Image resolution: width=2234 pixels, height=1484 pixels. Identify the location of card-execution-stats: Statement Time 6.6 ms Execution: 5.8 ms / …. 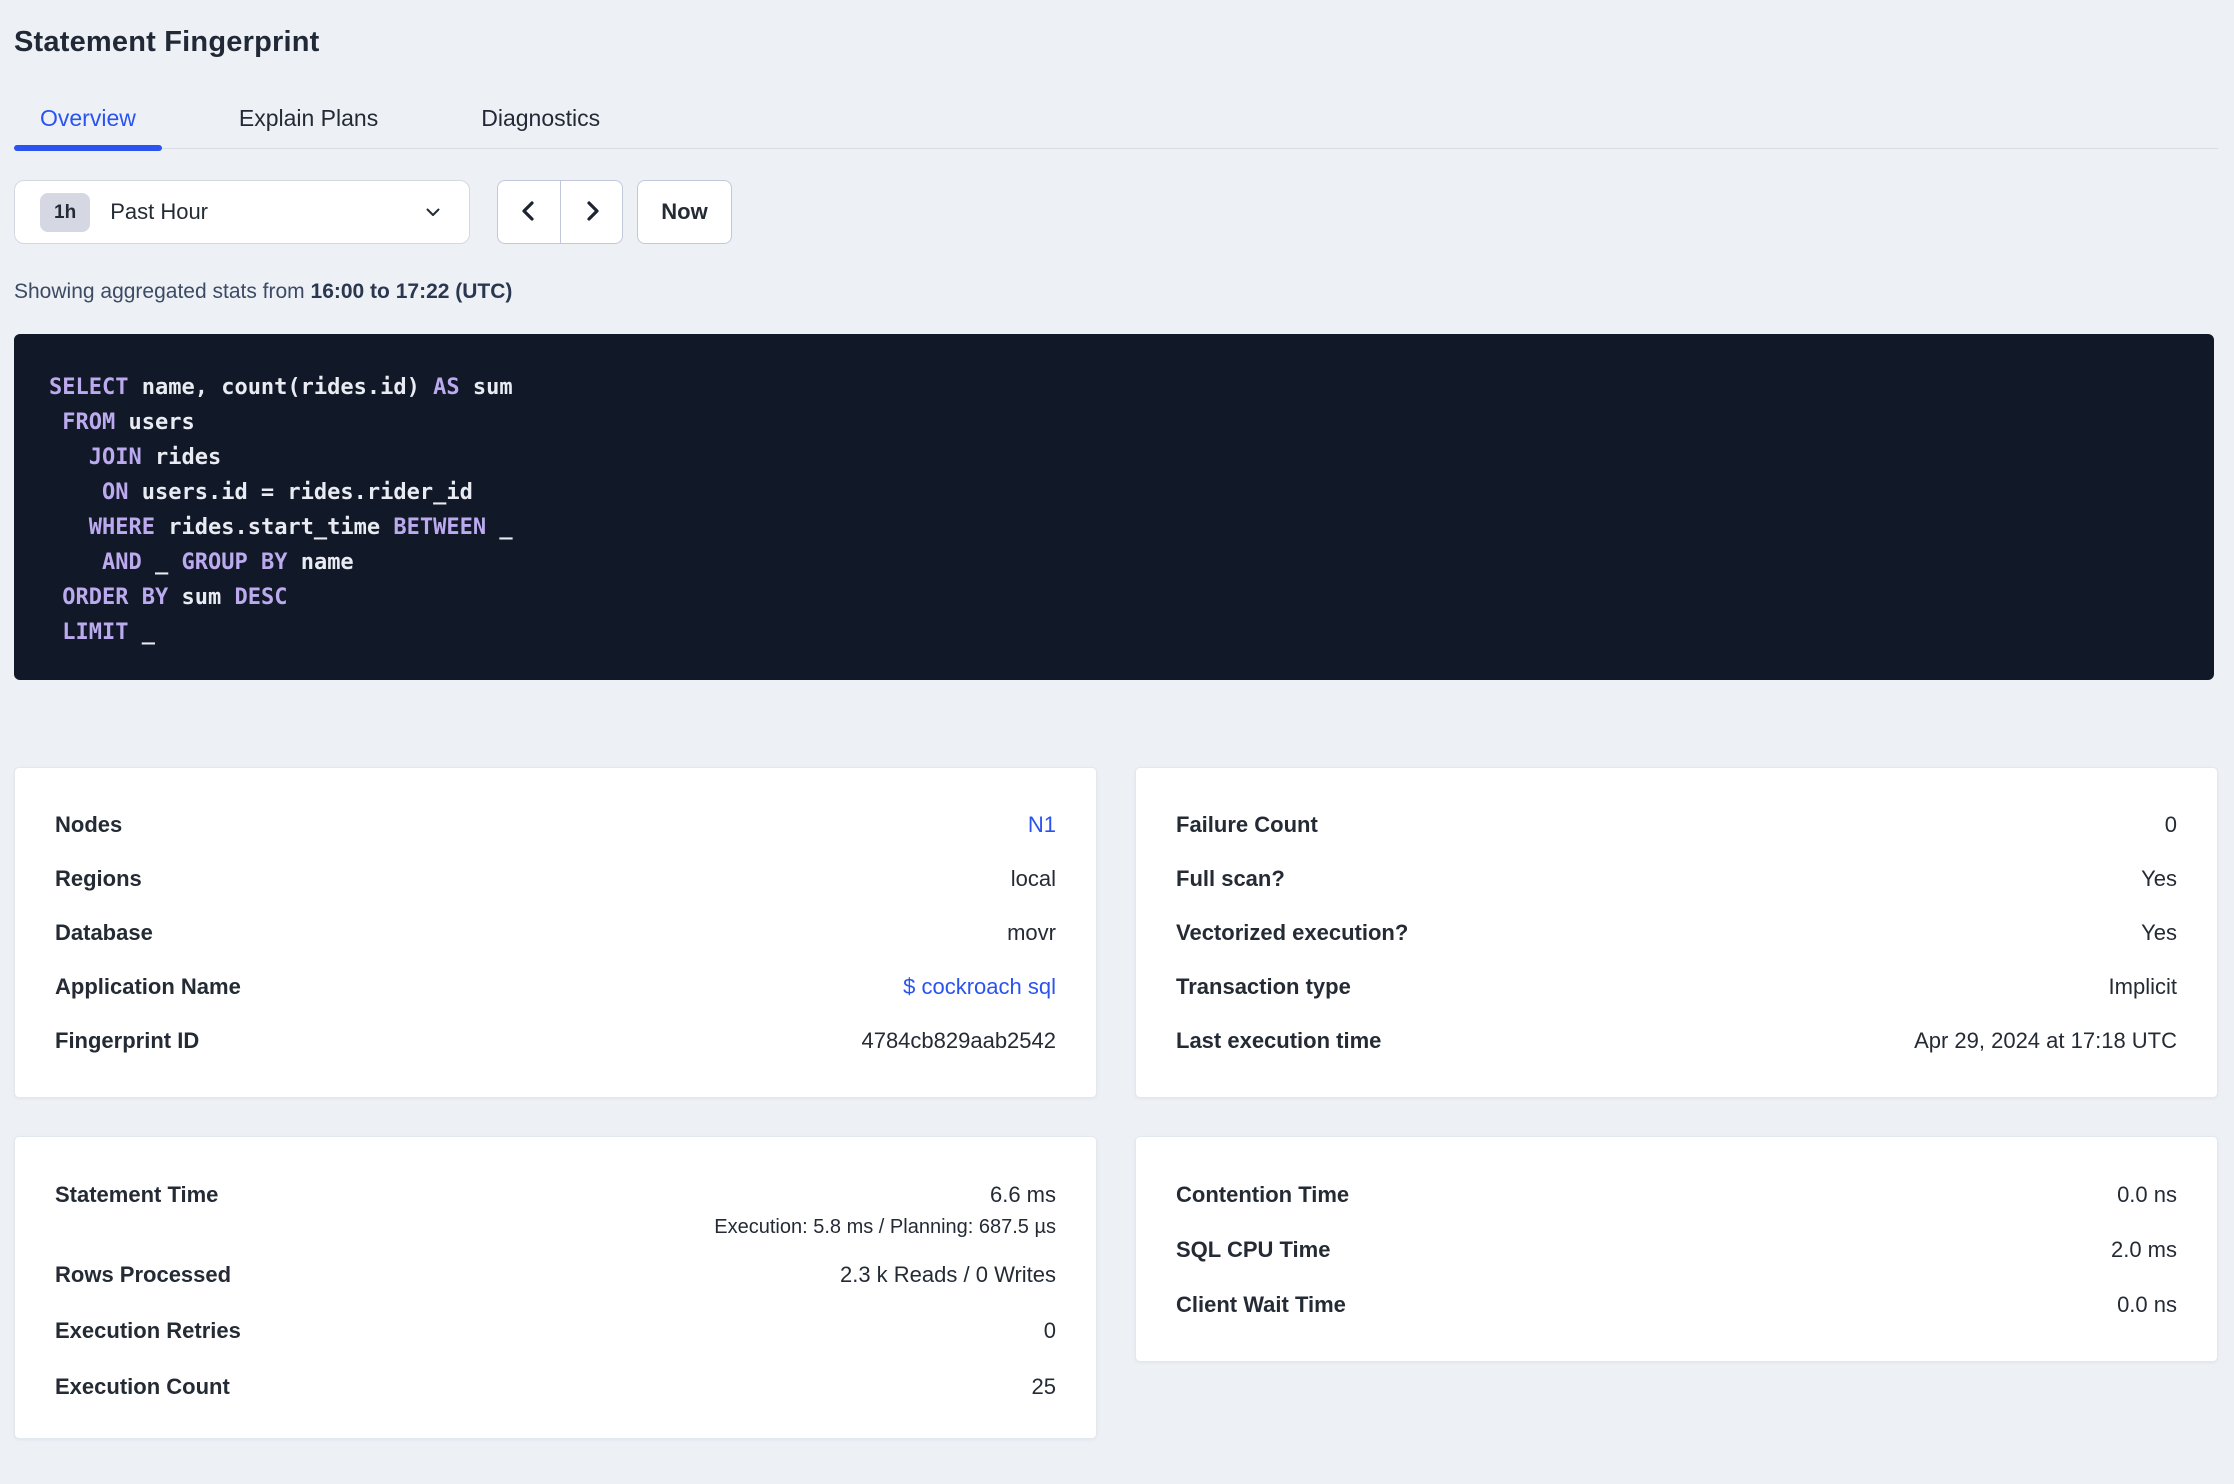
(555, 1287).